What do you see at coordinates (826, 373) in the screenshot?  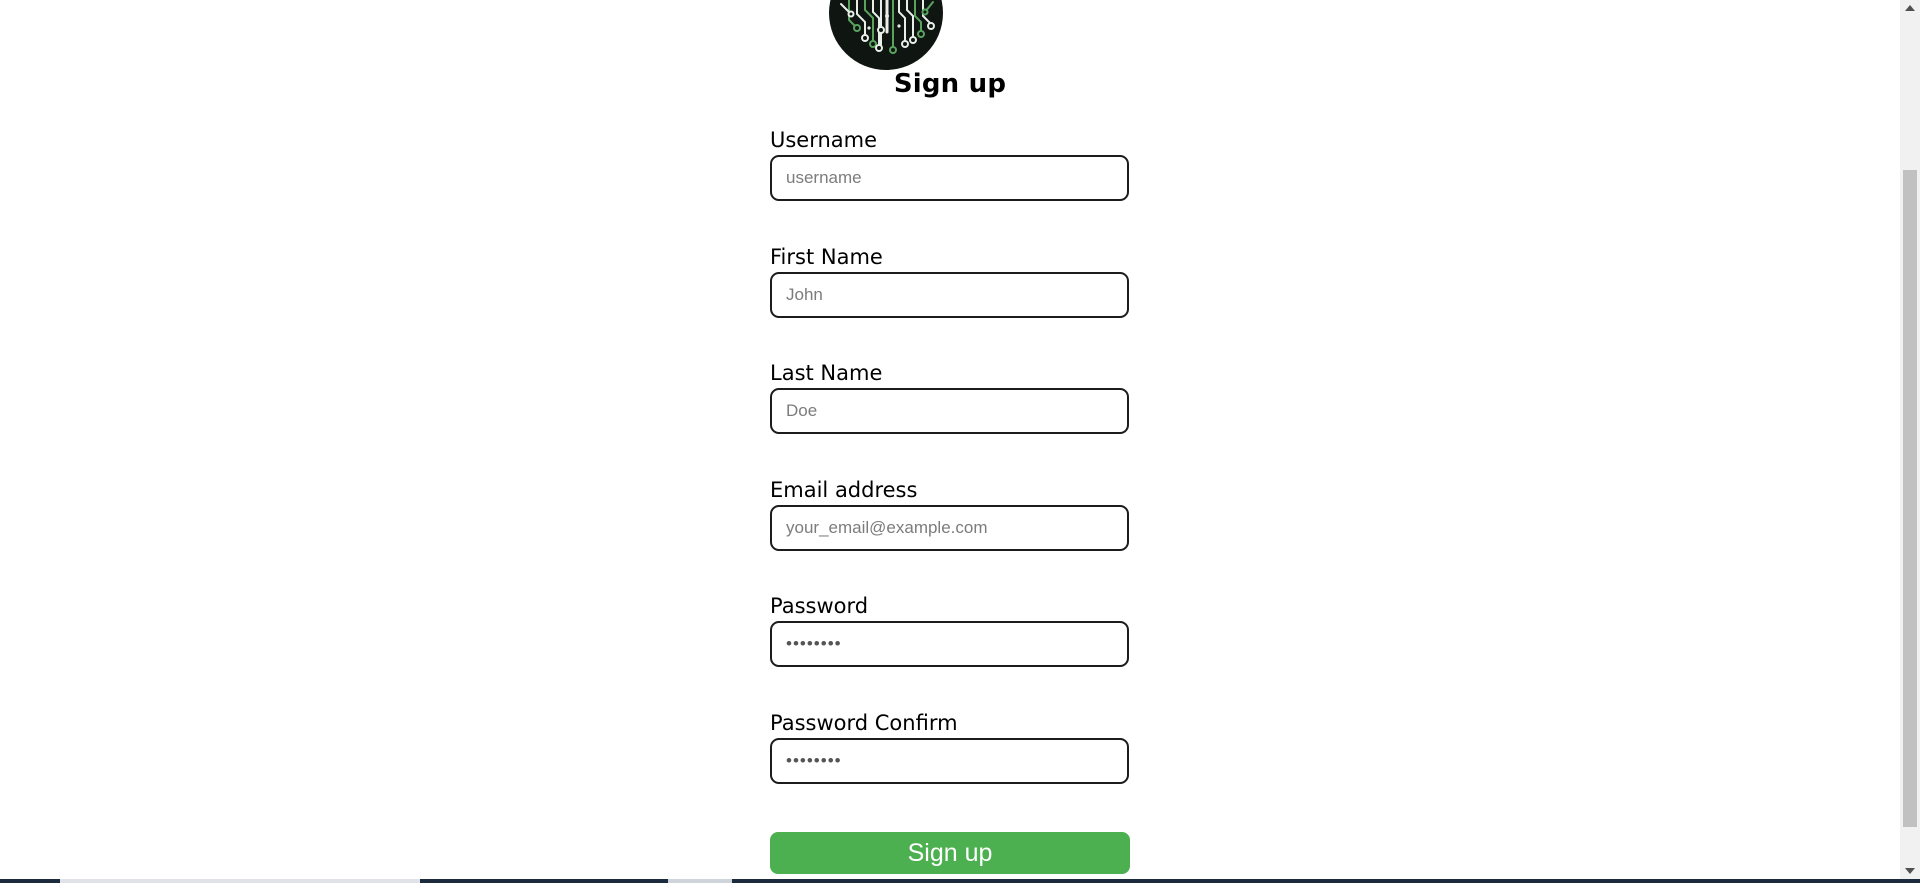 I see `last-name-label: Last Name` at bounding box center [826, 373].